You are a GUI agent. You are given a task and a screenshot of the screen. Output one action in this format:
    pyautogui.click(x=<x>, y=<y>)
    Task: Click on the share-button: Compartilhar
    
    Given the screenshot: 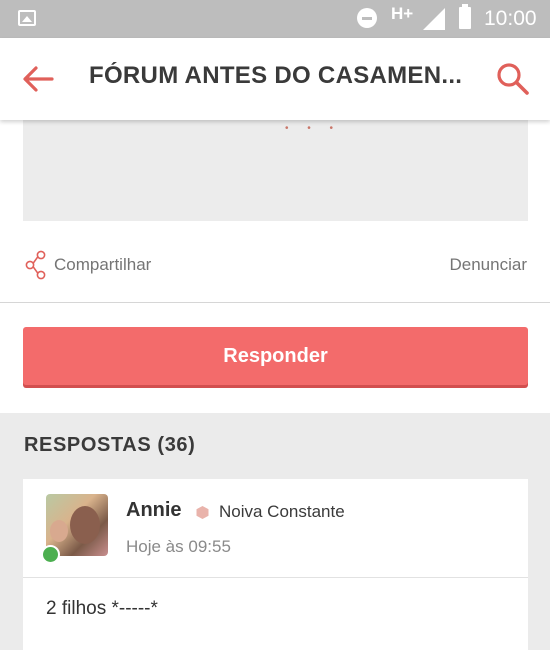 What is the action you would take?
    pyautogui.click(x=87, y=265)
    